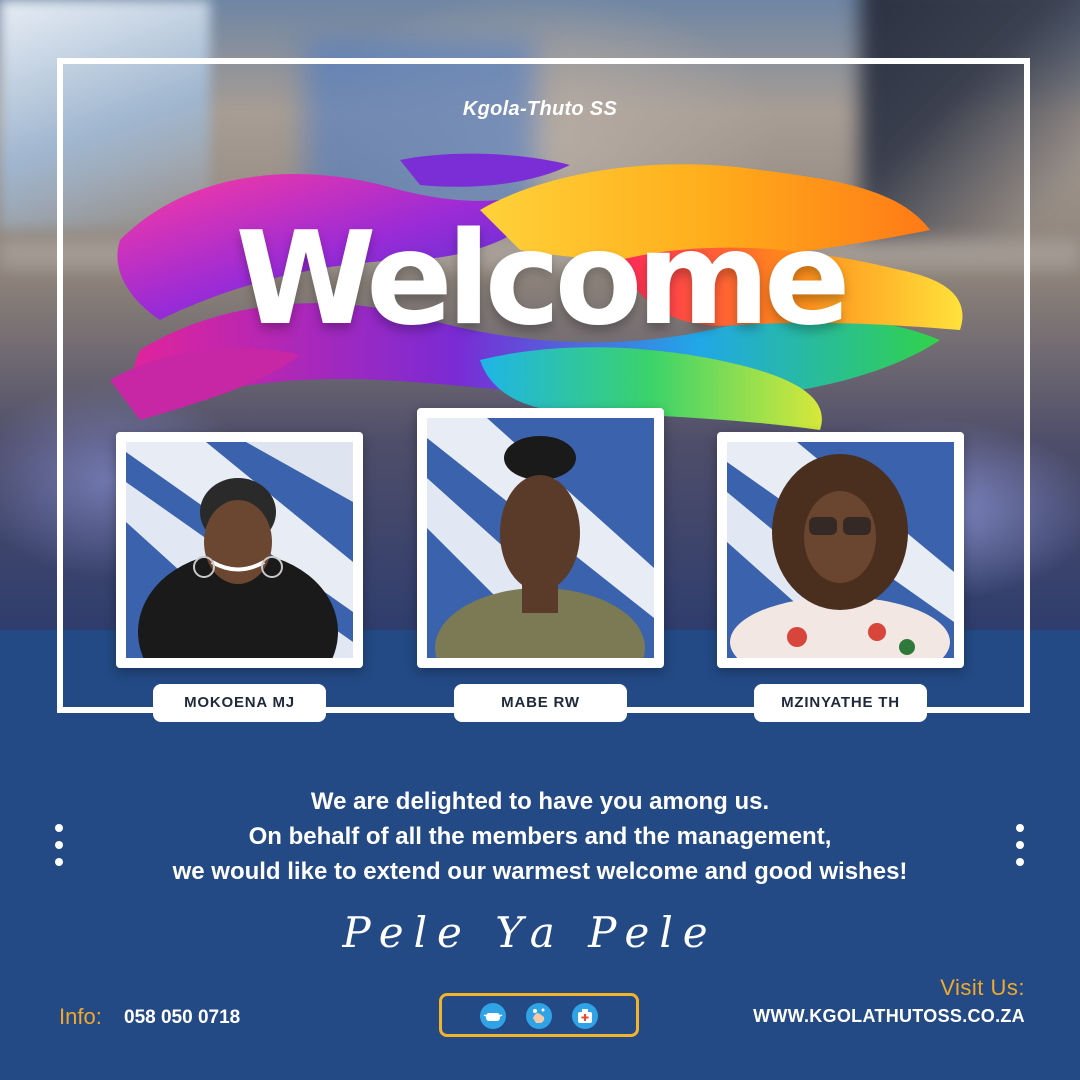 The height and width of the screenshot is (1080, 1080). I want to click on staff-card-mokoena, so click(239, 550).